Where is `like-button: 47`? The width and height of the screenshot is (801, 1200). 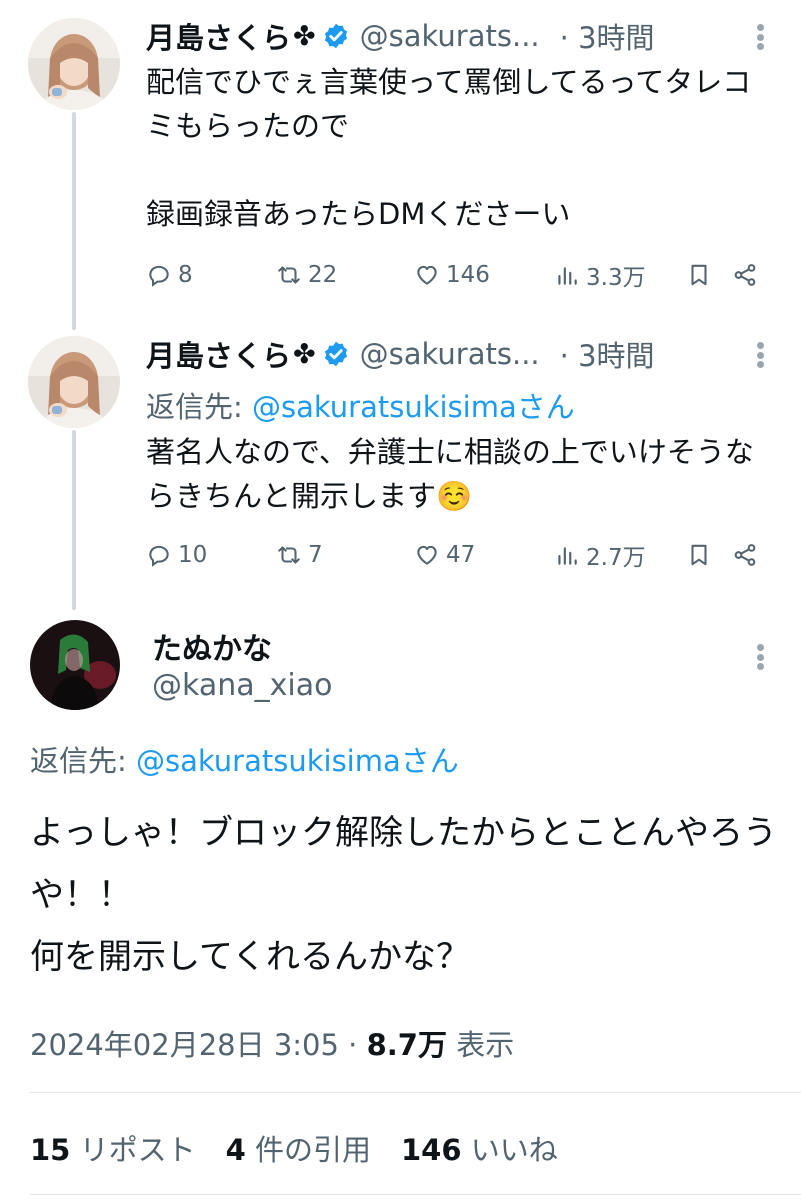 like-button: 47 is located at coordinates (444, 555).